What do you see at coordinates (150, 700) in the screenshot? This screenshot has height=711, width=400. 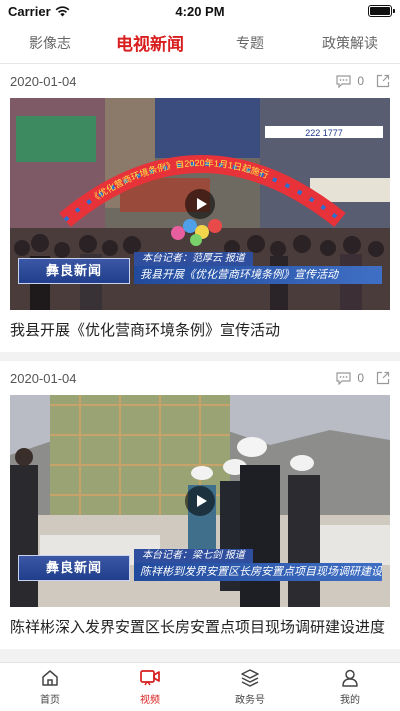 I see `tabbar-label: 视频` at bounding box center [150, 700].